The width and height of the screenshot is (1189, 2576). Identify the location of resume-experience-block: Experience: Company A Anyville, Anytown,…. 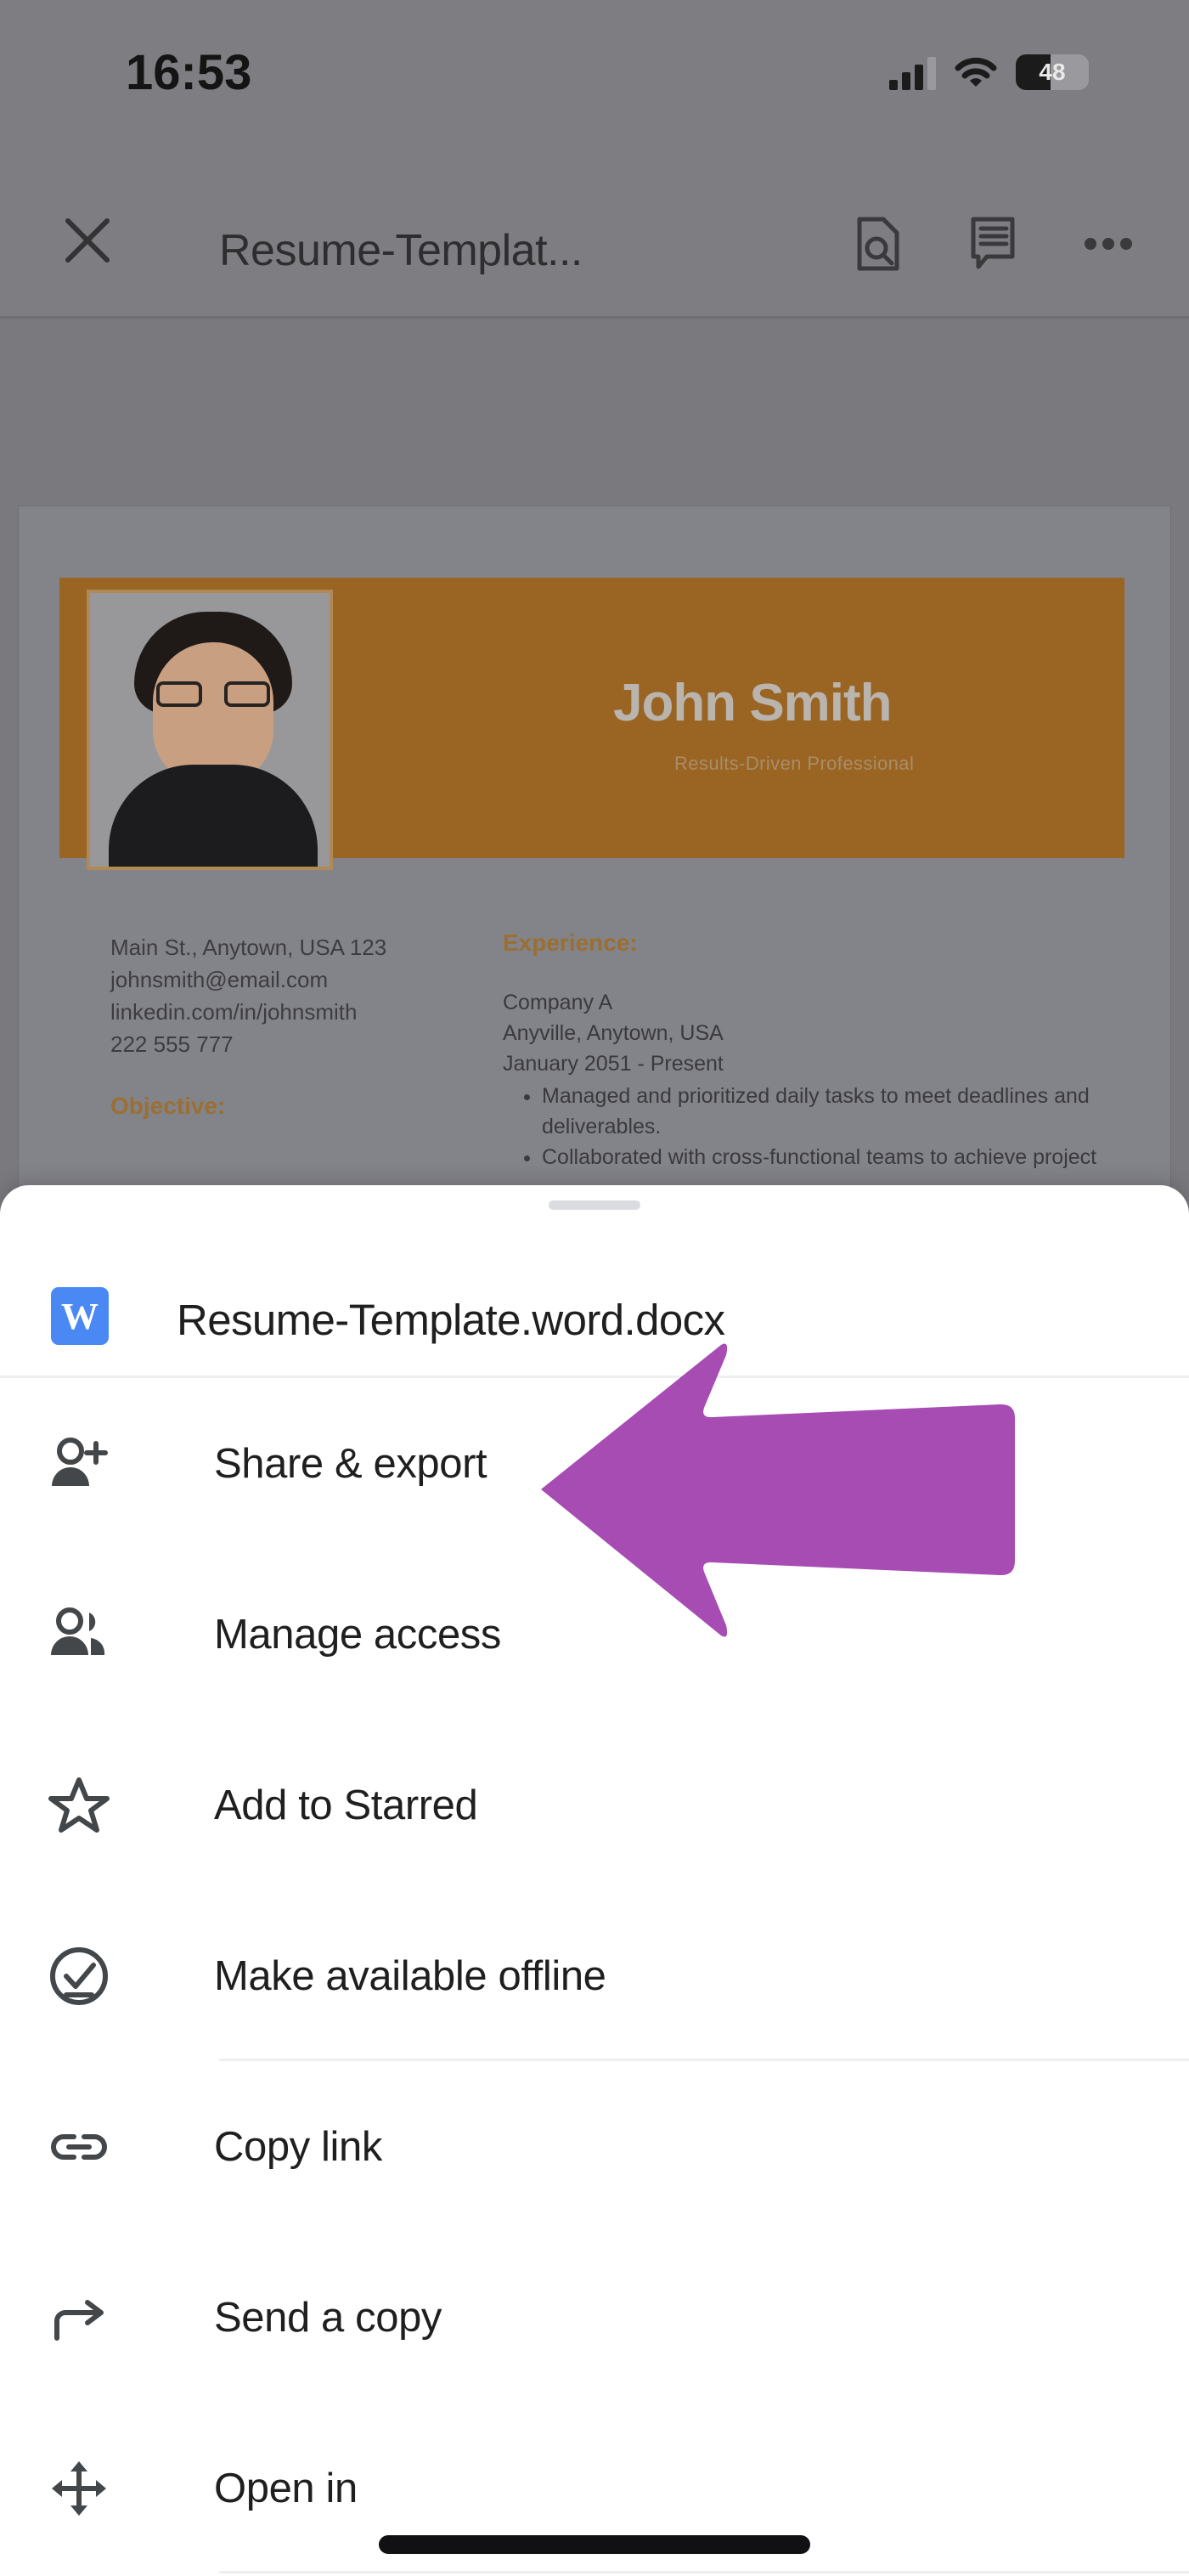
(808, 1050).